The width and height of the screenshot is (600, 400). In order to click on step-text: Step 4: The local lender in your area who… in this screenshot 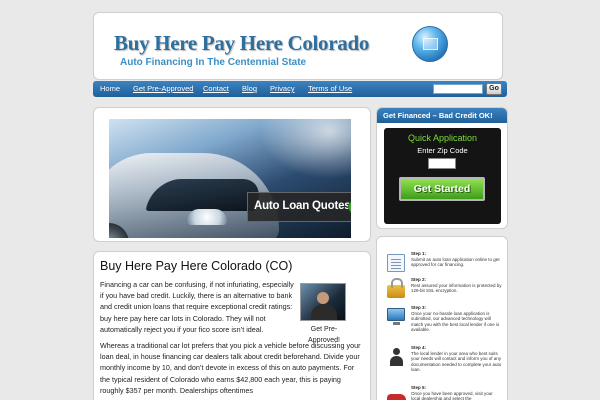, I will do `click(457, 359)`.